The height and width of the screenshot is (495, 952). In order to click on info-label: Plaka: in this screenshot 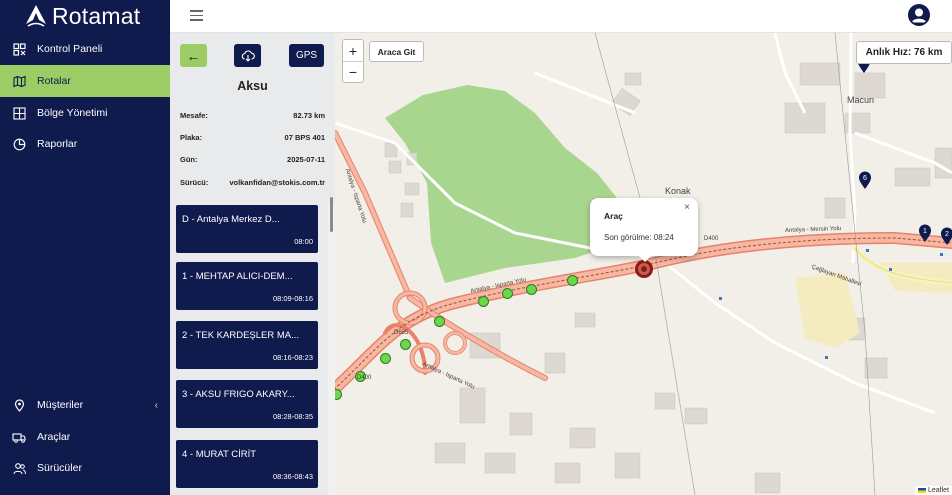, I will do `click(191, 137)`.